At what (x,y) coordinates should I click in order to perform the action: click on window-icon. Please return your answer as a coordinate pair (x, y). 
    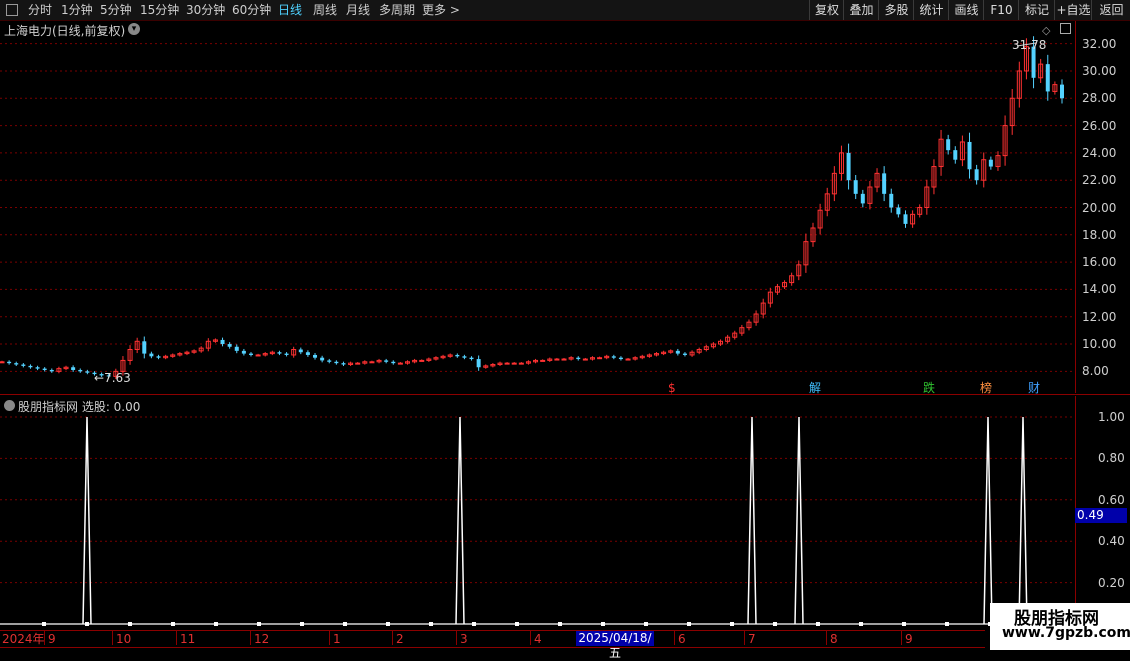
    Looking at the image, I should click on (12, 10).